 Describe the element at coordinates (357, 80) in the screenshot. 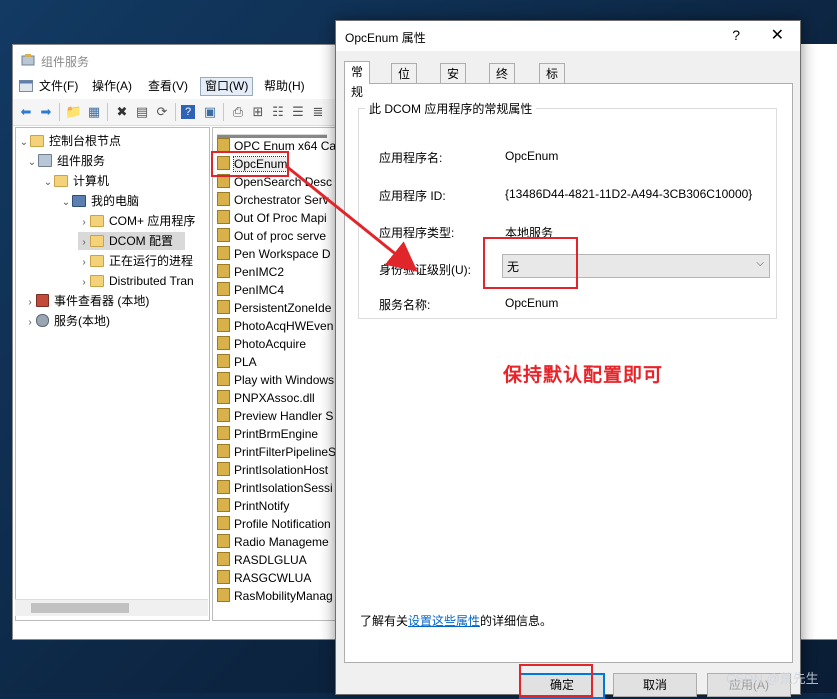

I see `tab-general: 常规` at that location.